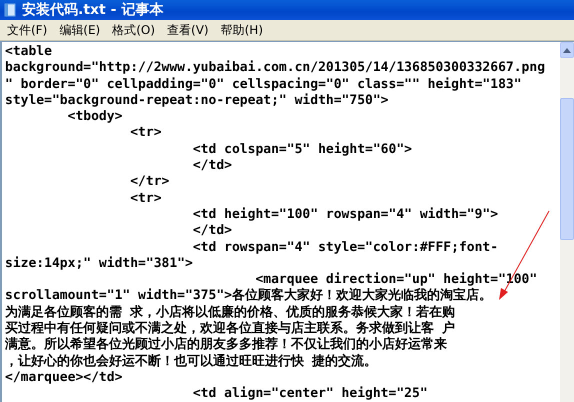 The height and width of the screenshot is (402, 574). I want to click on scroll-thumb, so click(567, 169).